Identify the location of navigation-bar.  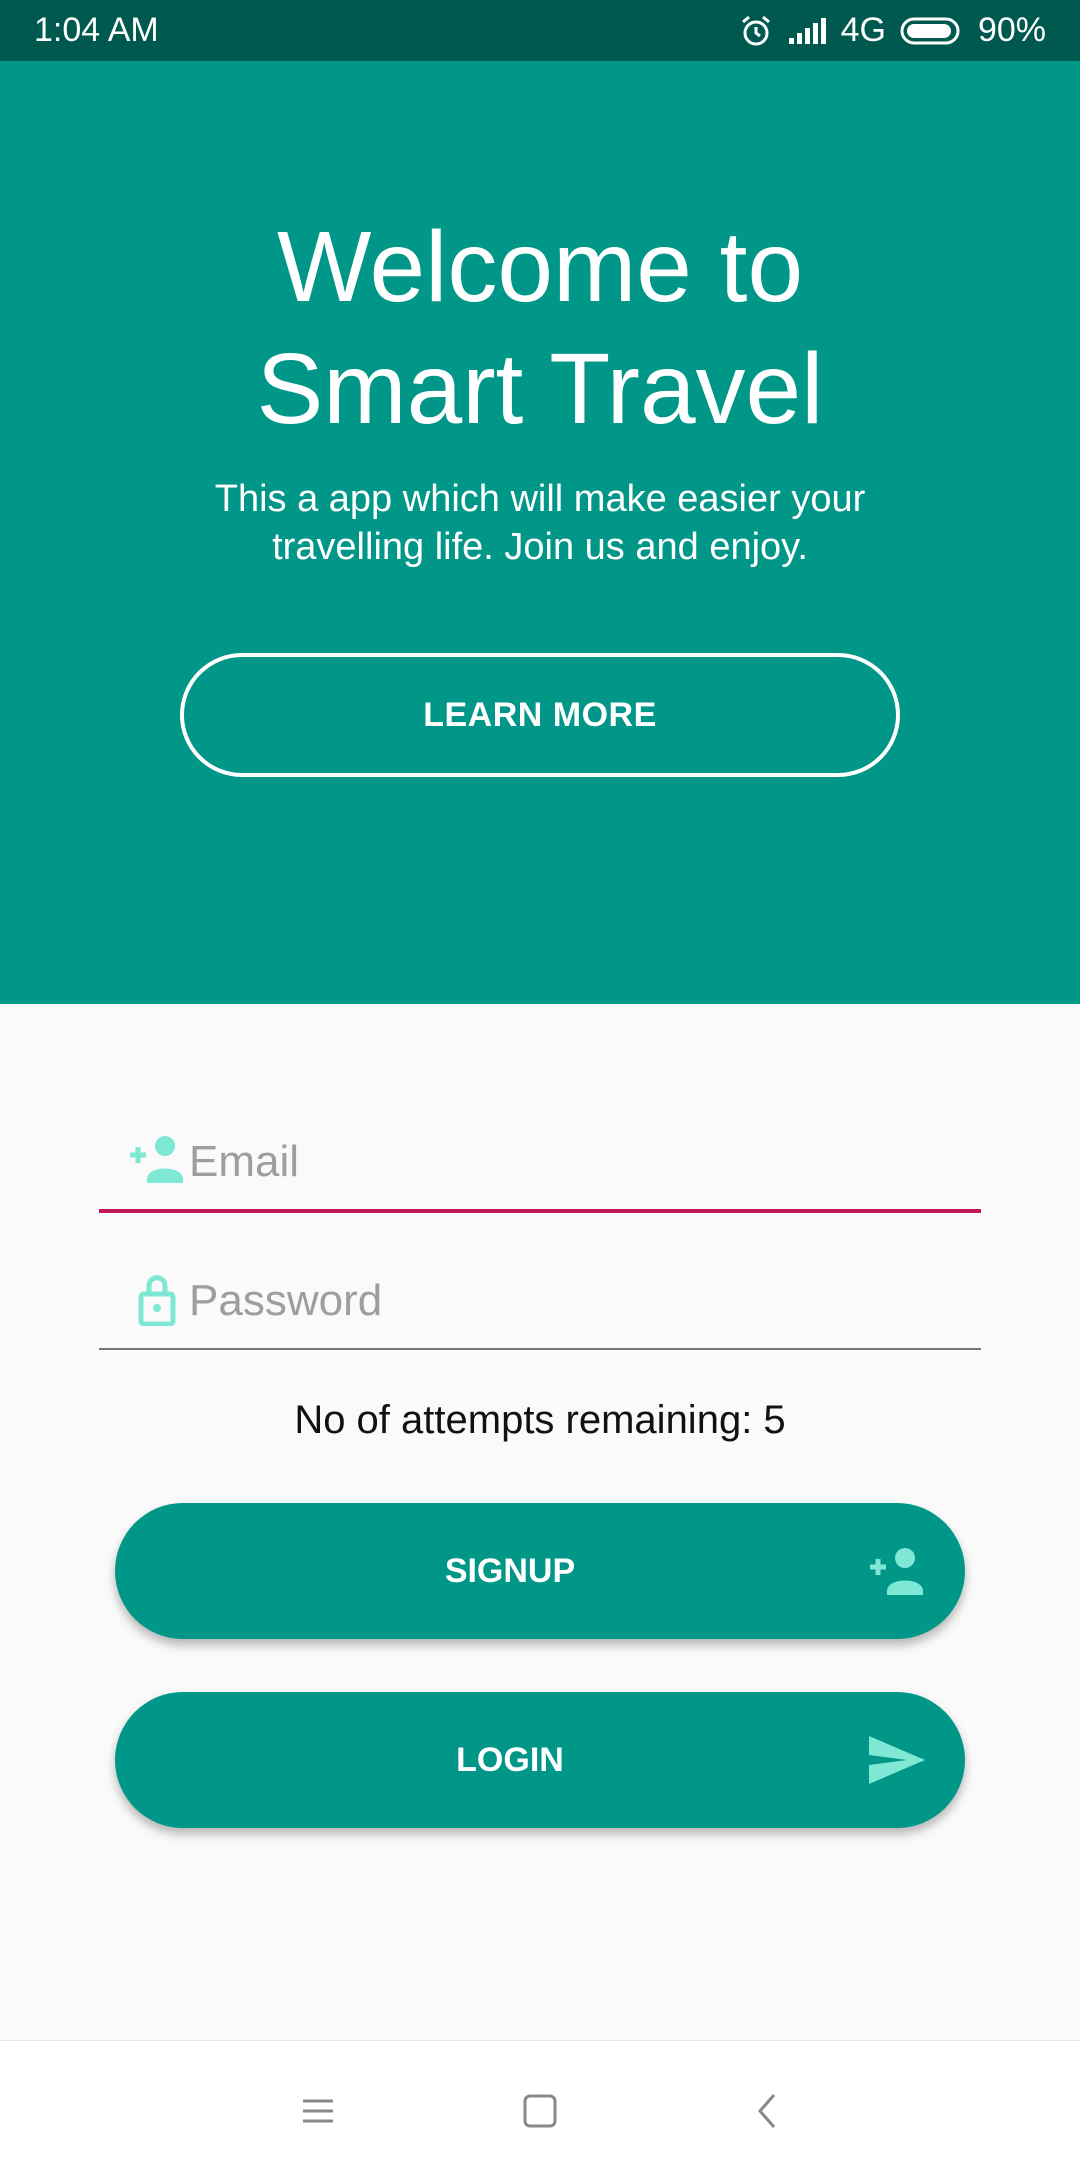
(540, 2100).